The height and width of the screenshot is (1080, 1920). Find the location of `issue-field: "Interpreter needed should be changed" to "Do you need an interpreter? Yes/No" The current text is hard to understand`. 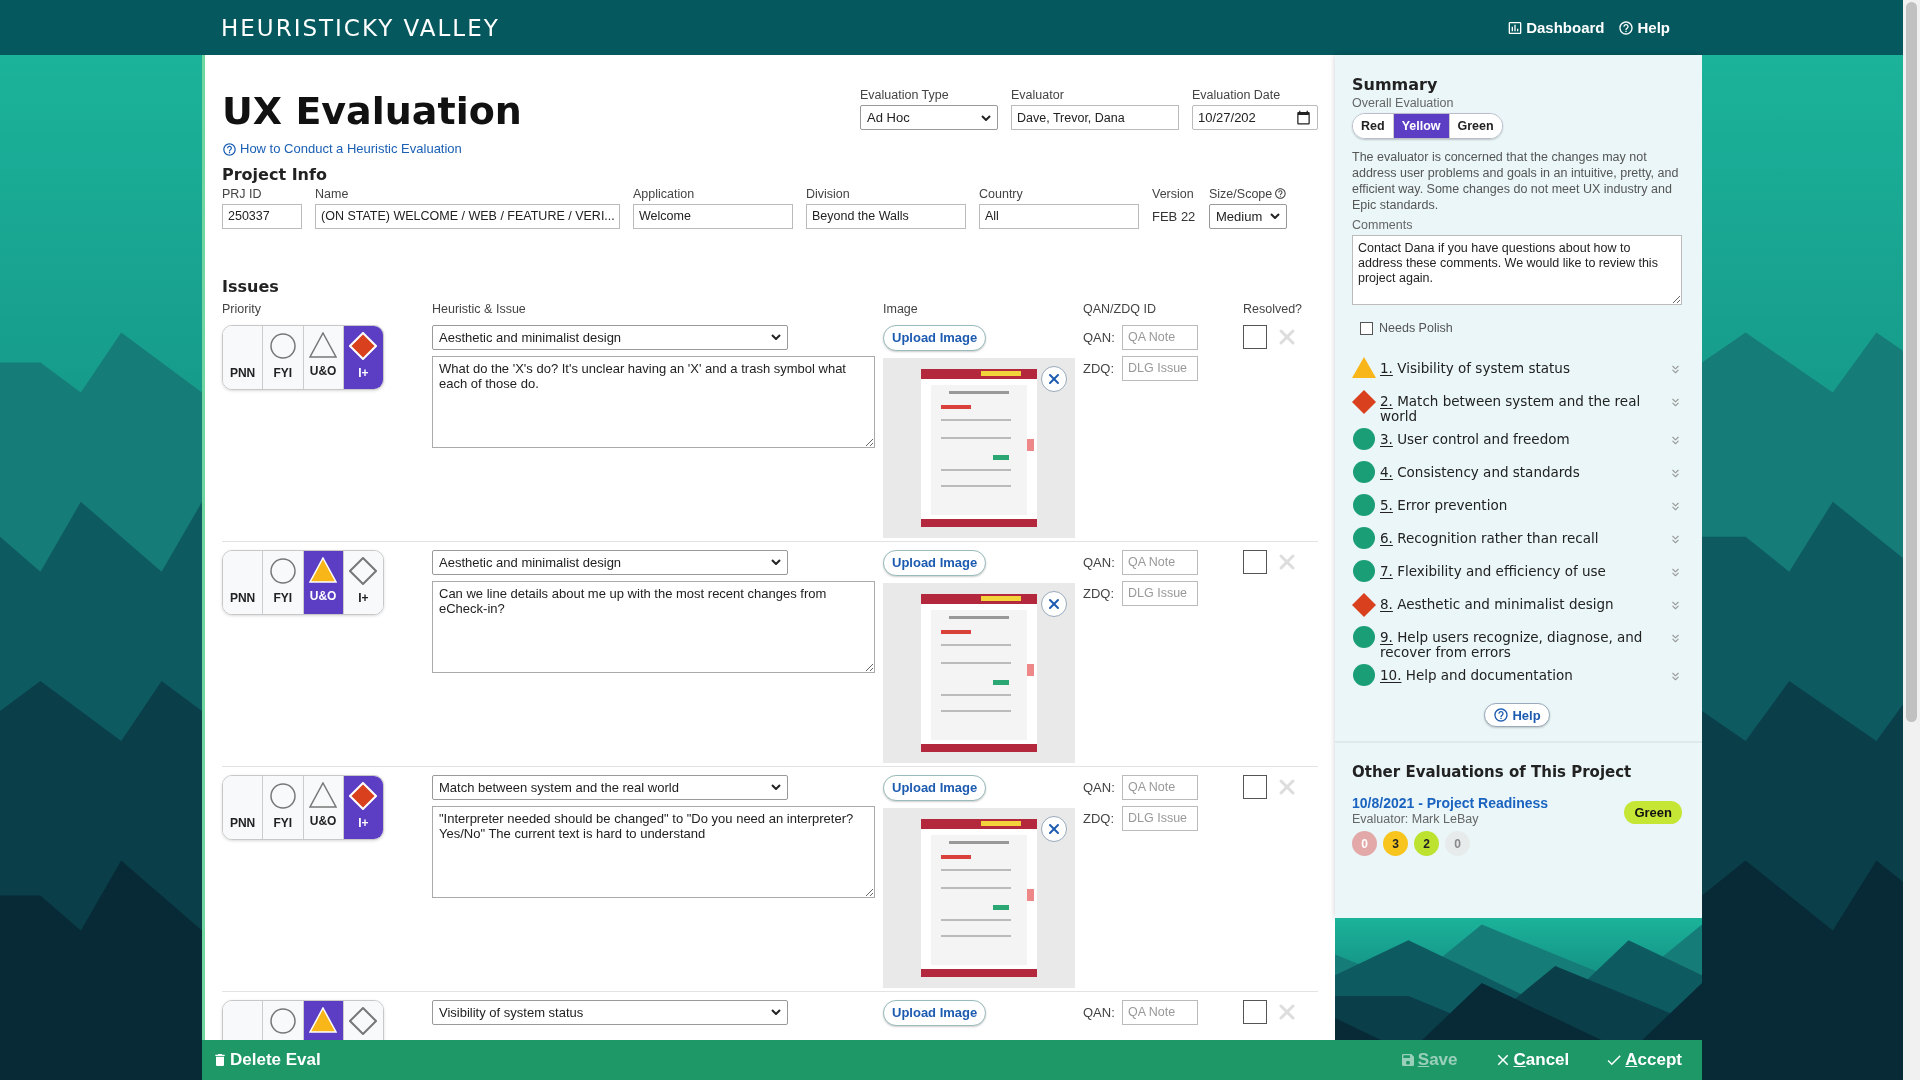

issue-field: "Interpreter needed should be changed" to "Do you need an interpreter? Yes/No" The current text is hard to understand is located at coordinates (653, 851).